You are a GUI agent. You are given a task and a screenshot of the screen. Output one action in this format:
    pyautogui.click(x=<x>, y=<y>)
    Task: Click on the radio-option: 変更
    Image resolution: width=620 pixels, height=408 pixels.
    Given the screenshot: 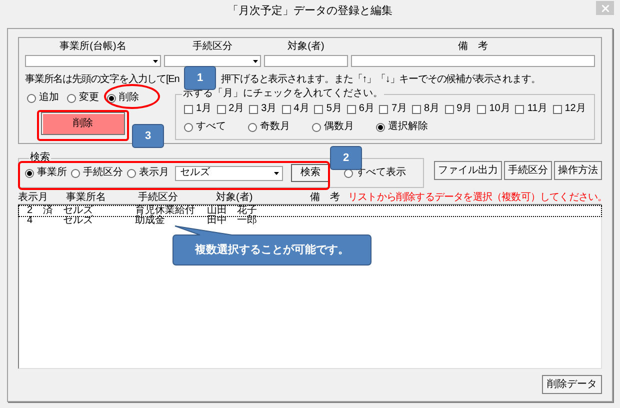 What is the action you would take?
    pyautogui.click(x=83, y=98)
    